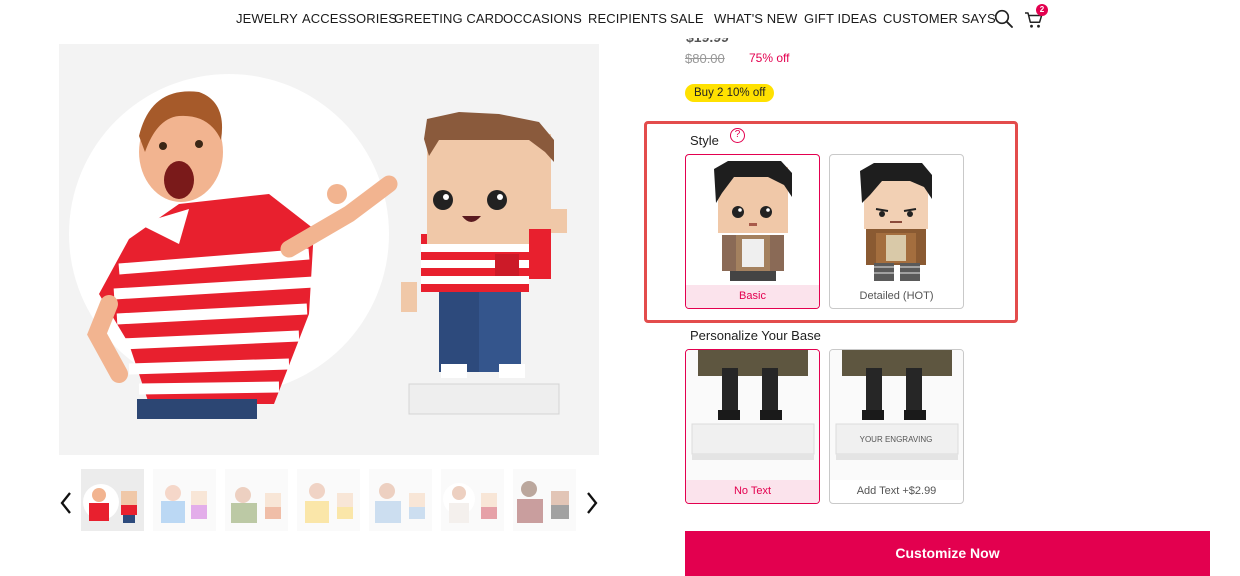  Describe the element at coordinates (349, 18) in the screenshot. I see `nav-accessories: ACCESSORIES` at that location.